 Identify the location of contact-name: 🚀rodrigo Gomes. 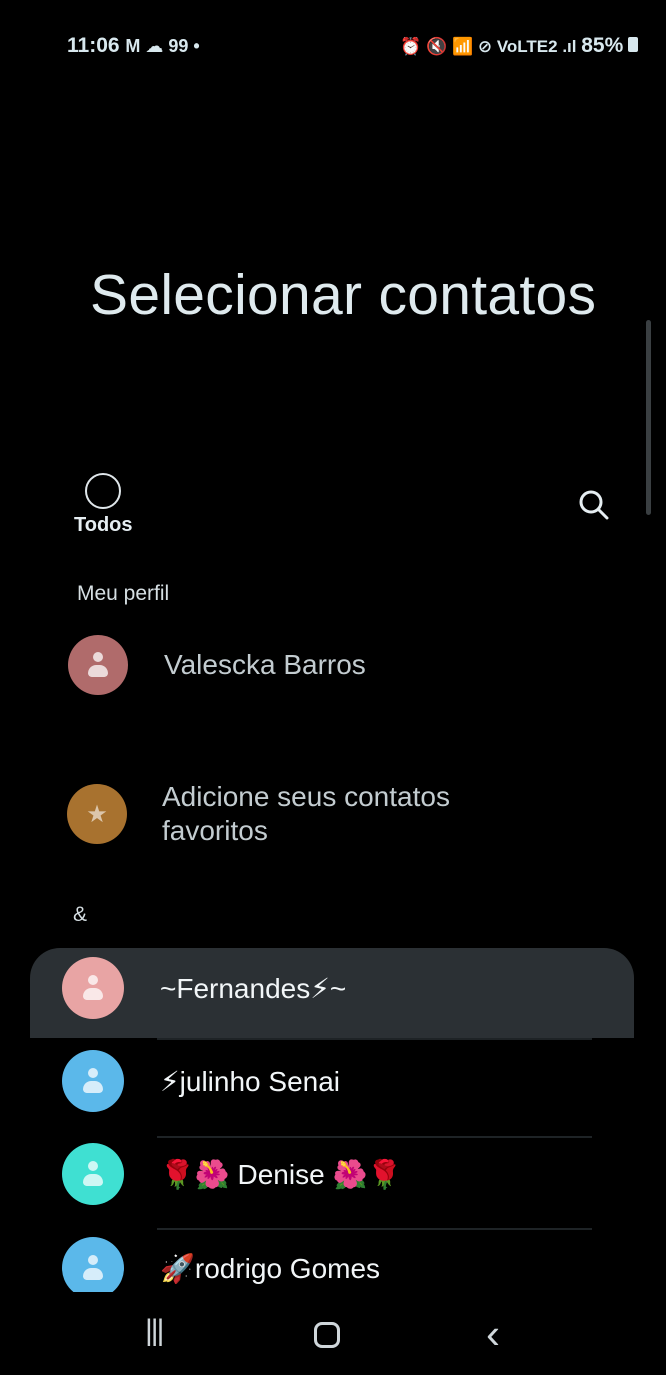
(270, 1268).